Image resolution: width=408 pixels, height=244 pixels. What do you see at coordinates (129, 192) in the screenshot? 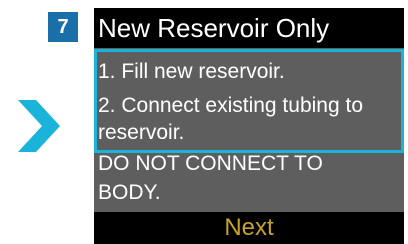
I see `warning-line-2: BODY.` at bounding box center [129, 192].